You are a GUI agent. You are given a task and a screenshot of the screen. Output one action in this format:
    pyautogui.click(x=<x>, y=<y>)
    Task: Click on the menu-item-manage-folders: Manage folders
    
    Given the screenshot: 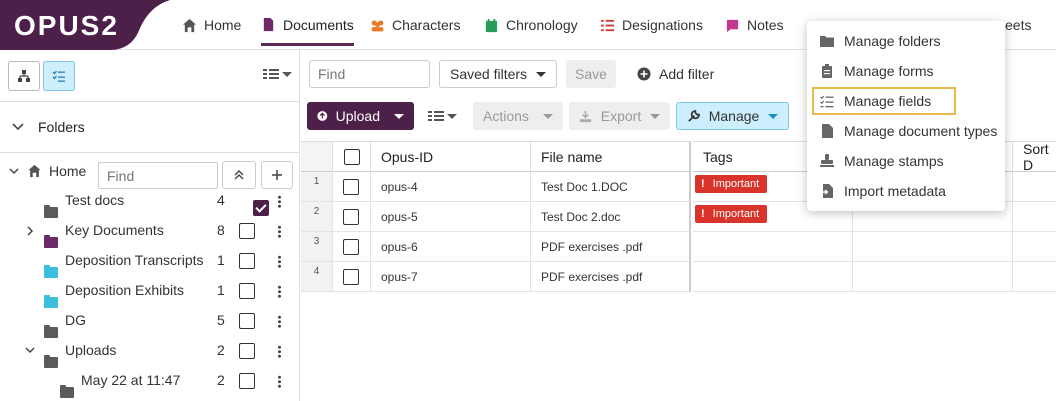 What is the action you would take?
    pyautogui.click(x=906, y=41)
    